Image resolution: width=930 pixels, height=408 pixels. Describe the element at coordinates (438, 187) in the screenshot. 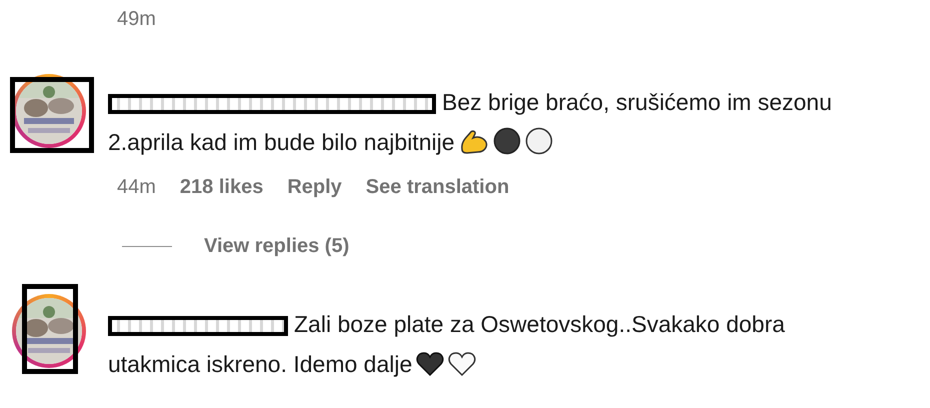

I see `translation-link: See translation` at that location.